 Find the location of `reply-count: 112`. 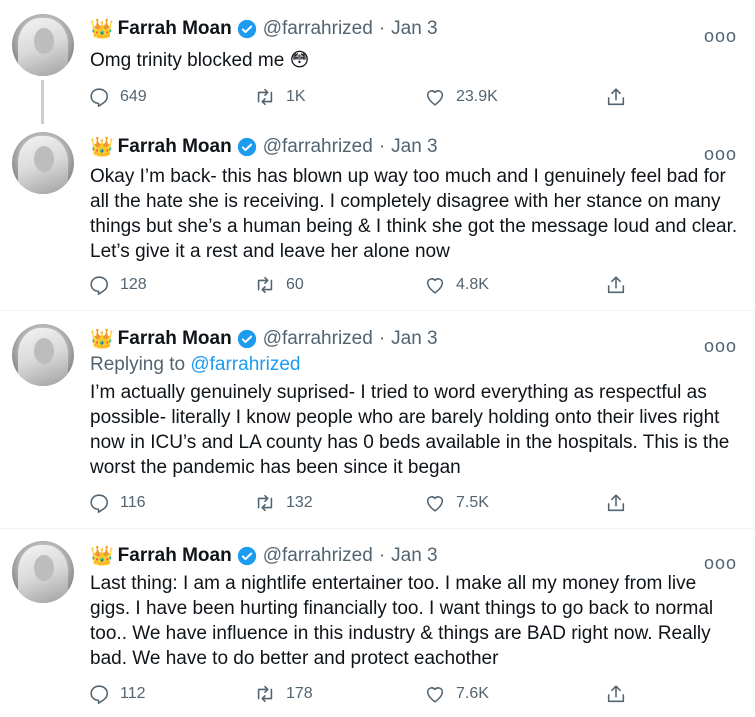

reply-count: 112 is located at coordinates (133, 693).